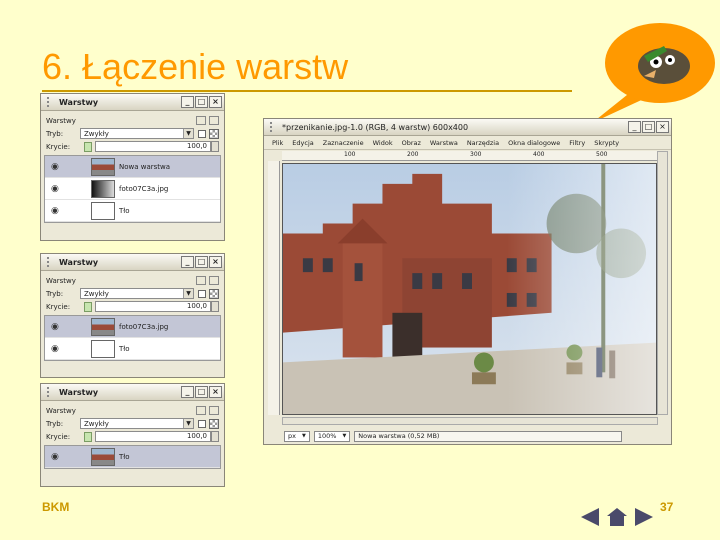 This screenshot has height=540, width=720. What do you see at coordinates (664, 66) in the screenshot?
I see `mascot-face` at bounding box center [664, 66].